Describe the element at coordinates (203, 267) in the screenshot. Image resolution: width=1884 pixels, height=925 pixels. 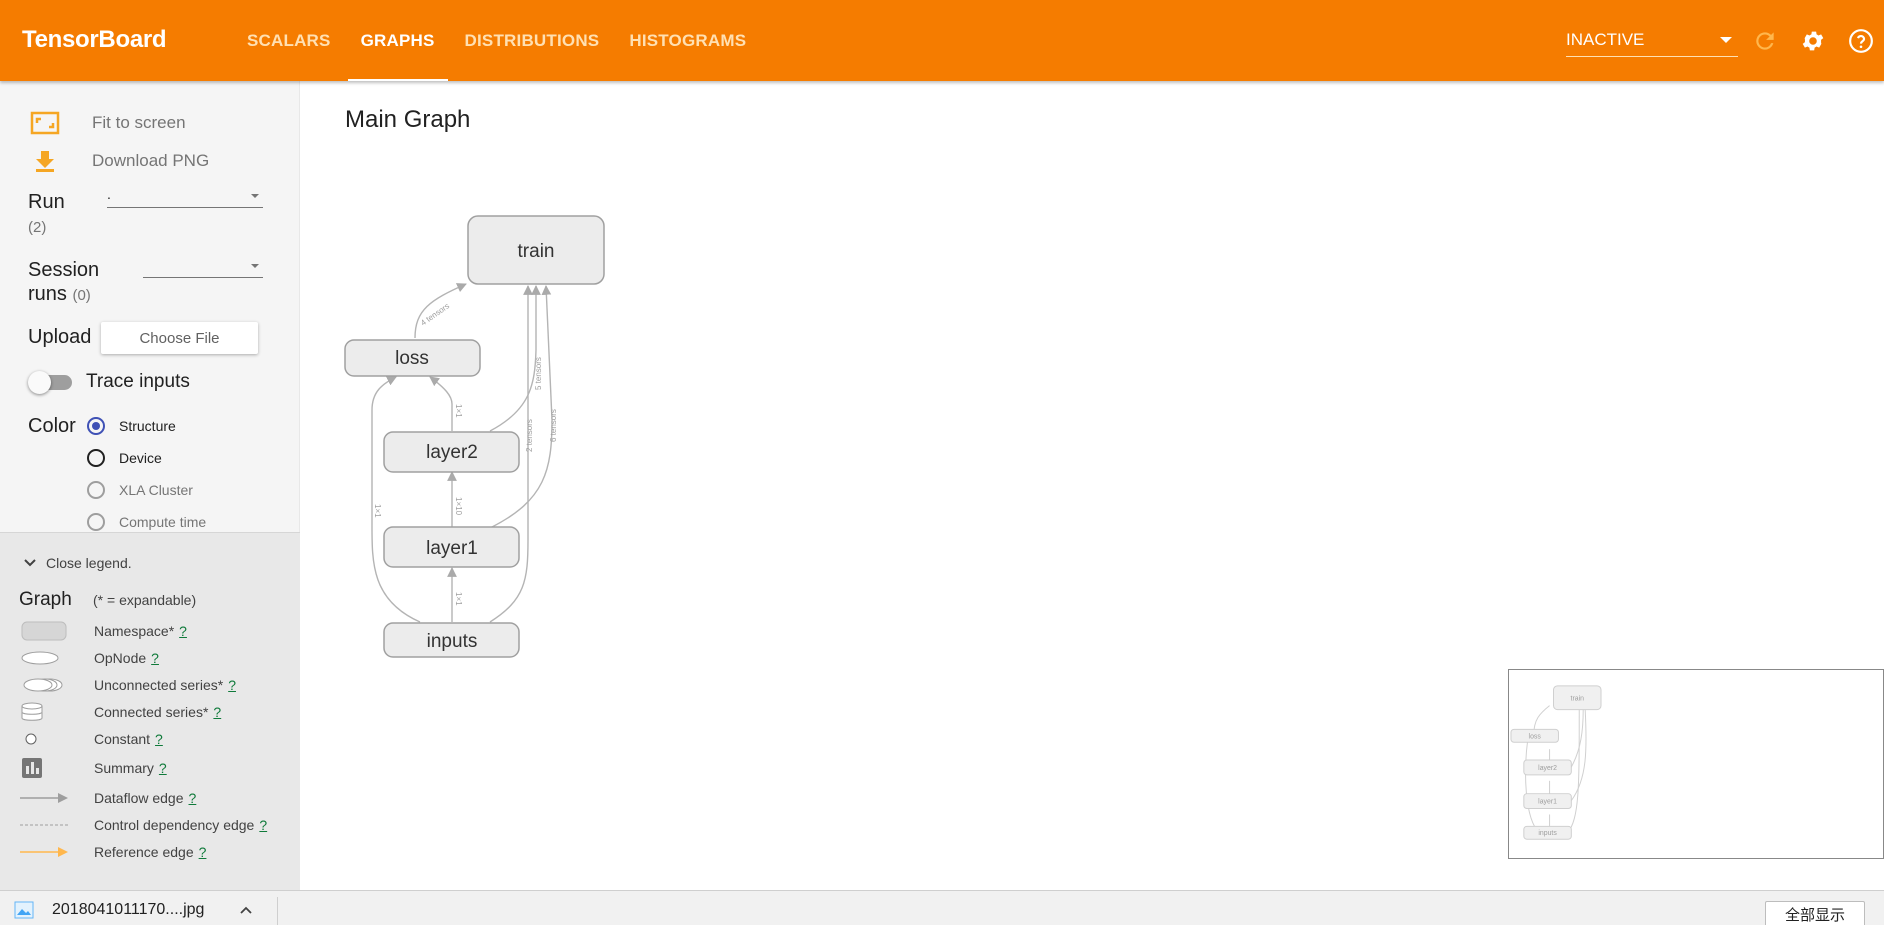
I see `session-runs-dropdown` at that location.